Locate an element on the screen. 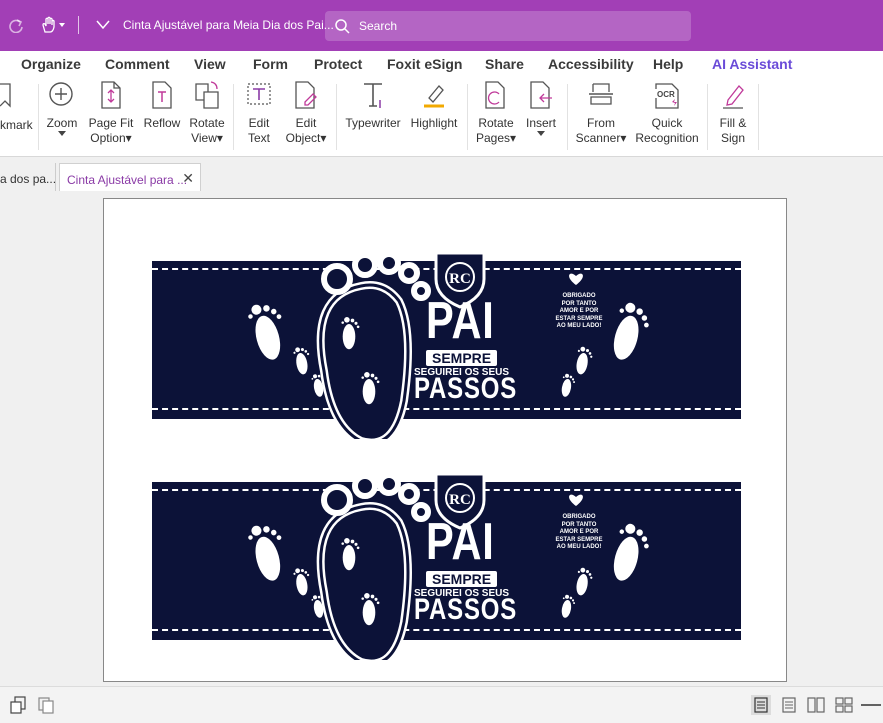  quick-recognition-label: Quick Recognition is located at coordinates (667, 130).